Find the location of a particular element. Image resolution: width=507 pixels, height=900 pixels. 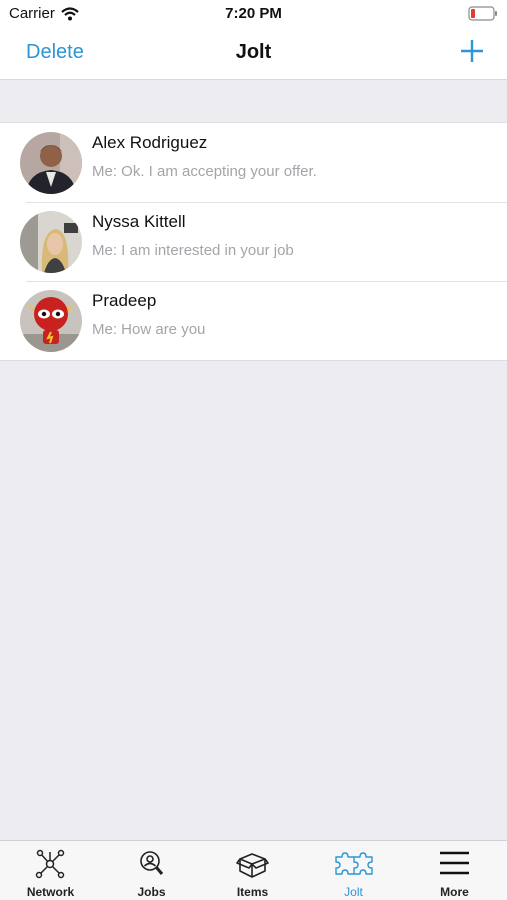

clock: 7:20 PM is located at coordinates (253, 13).